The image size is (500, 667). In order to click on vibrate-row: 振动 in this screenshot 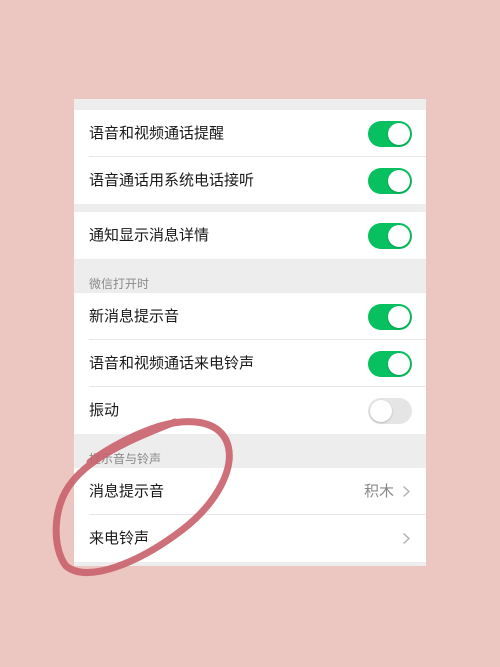, I will do `click(250, 410)`.